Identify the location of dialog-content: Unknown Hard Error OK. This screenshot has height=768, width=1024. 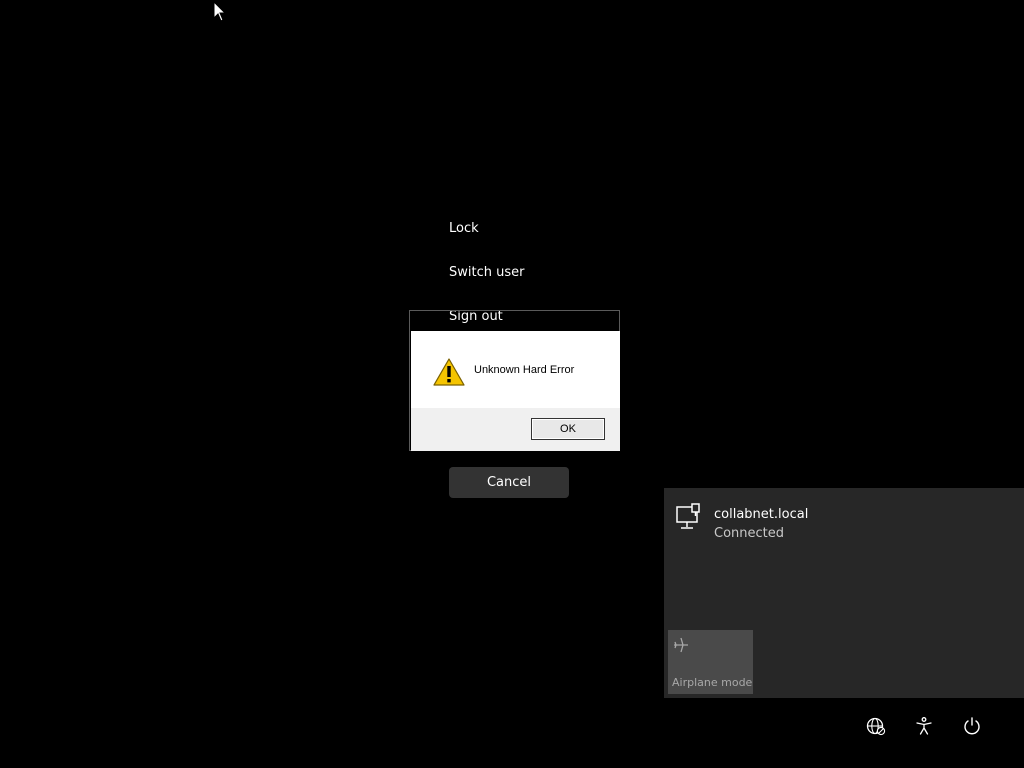
(515, 391).